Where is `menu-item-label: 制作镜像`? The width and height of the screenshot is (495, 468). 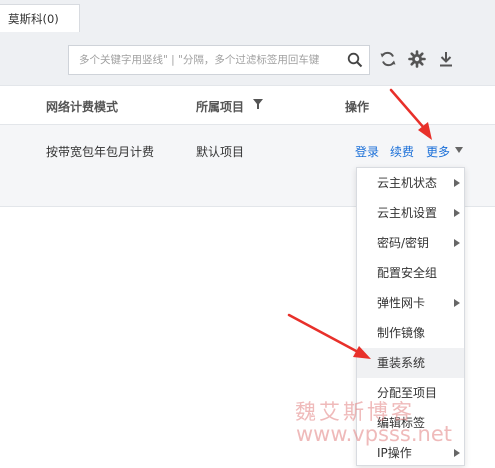 menu-item-label: 制作镜像 is located at coordinates (401, 333).